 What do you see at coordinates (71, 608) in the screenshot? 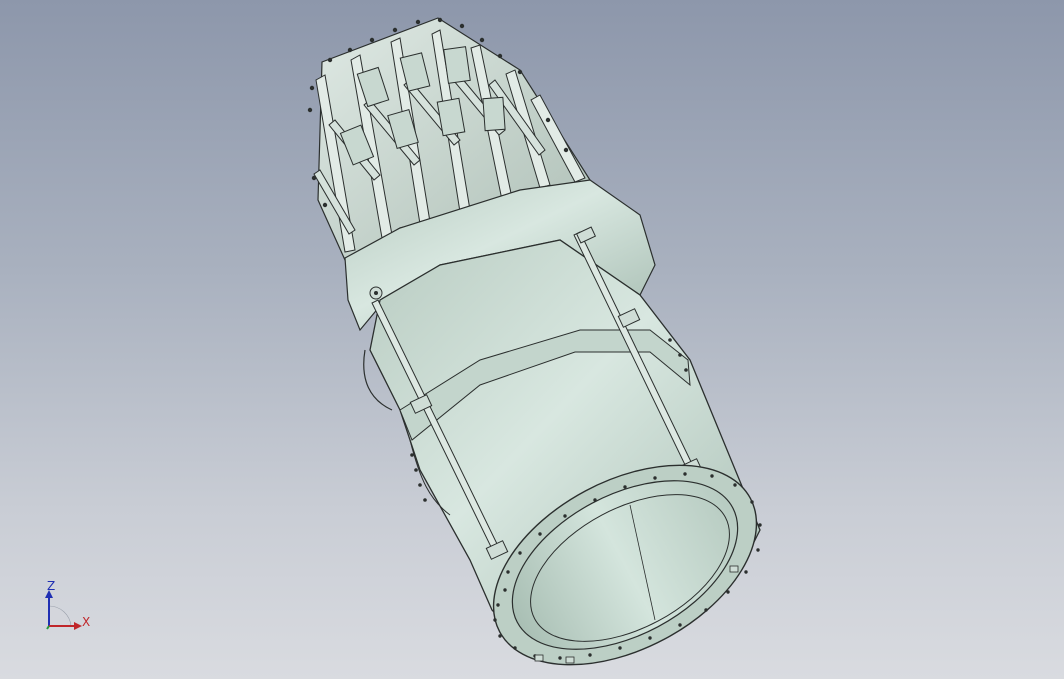
I see `axis-triad: Z X` at bounding box center [71, 608].